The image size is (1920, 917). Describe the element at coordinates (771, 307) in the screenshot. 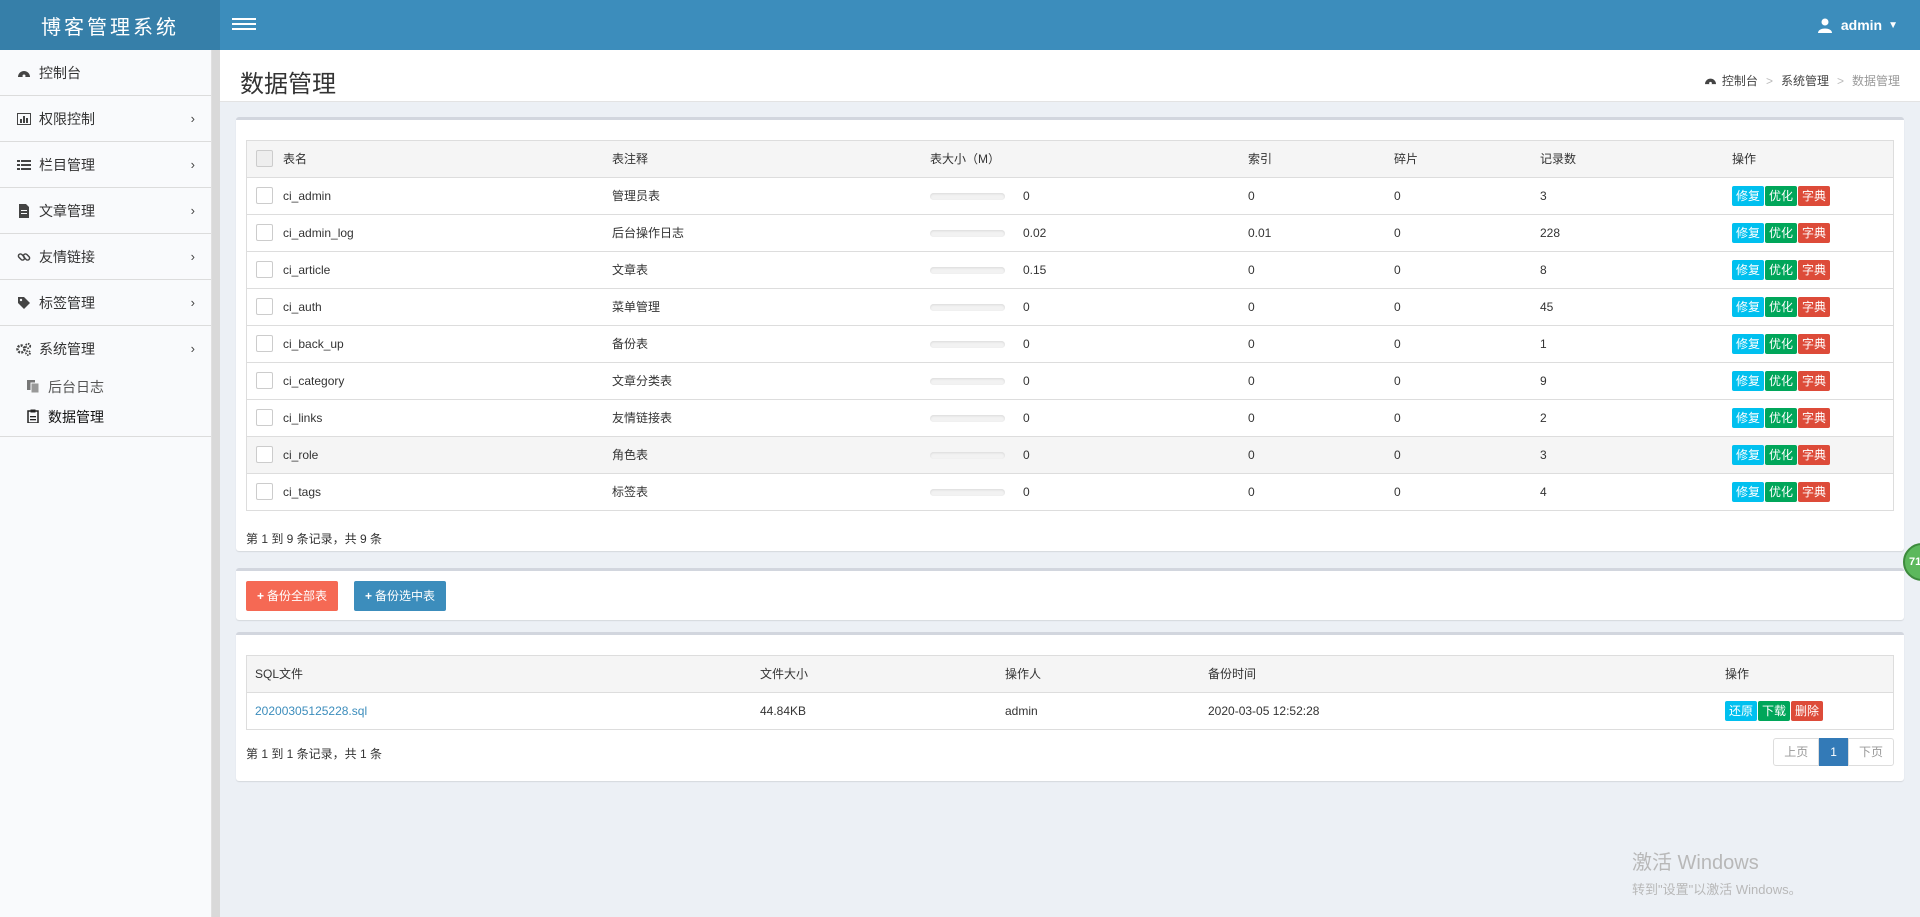

I see `cell-table-comment: 菜单管理` at that location.